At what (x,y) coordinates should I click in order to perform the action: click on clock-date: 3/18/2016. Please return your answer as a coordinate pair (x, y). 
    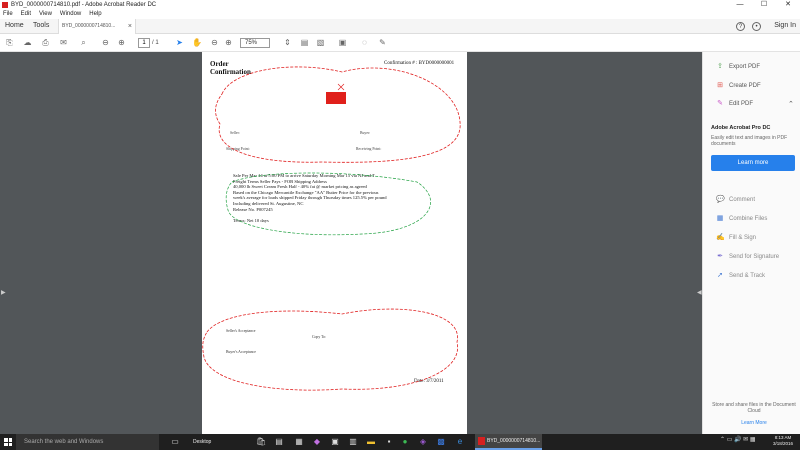
    Looking at the image, I should click on (783, 443).